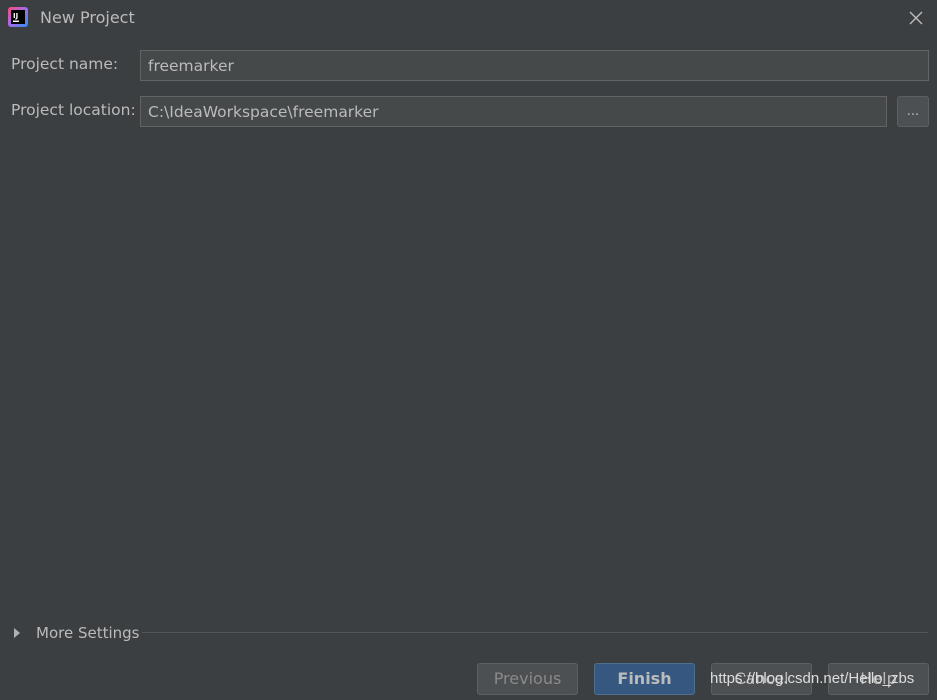  What do you see at coordinates (17, 633) in the screenshot?
I see `triangle-right-icon` at bounding box center [17, 633].